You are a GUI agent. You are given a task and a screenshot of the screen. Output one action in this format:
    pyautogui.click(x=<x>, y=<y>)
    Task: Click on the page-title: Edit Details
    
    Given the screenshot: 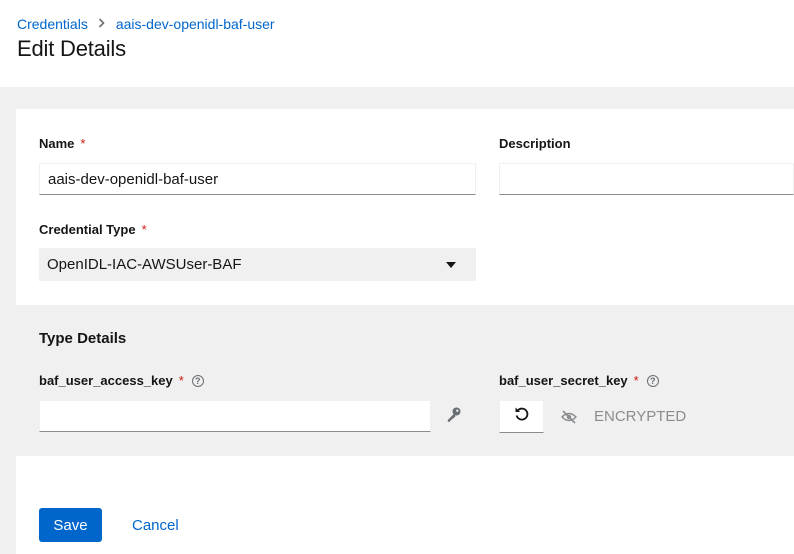 What is the action you would take?
    pyautogui.click(x=71, y=48)
    